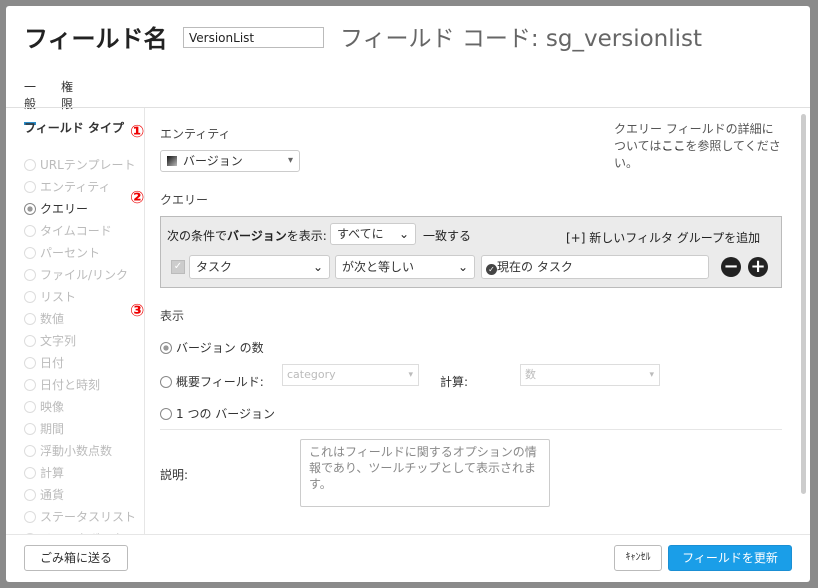 The width and height of the screenshot is (818, 588). Describe the element at coordinates (373, 234) in the screenshot. I see `match-select: すべてに ⌄` at that location.